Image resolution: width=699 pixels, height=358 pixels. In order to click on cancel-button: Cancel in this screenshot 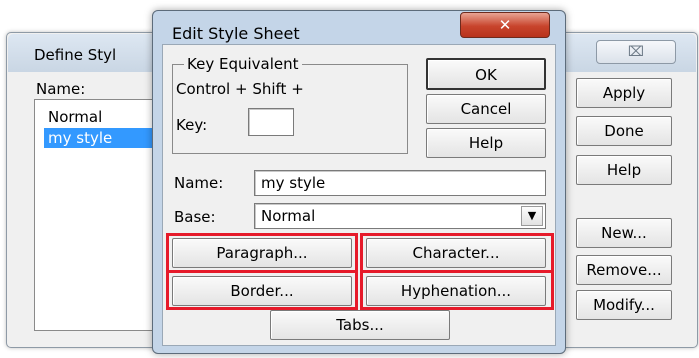, I will do `click(486, 109)`.